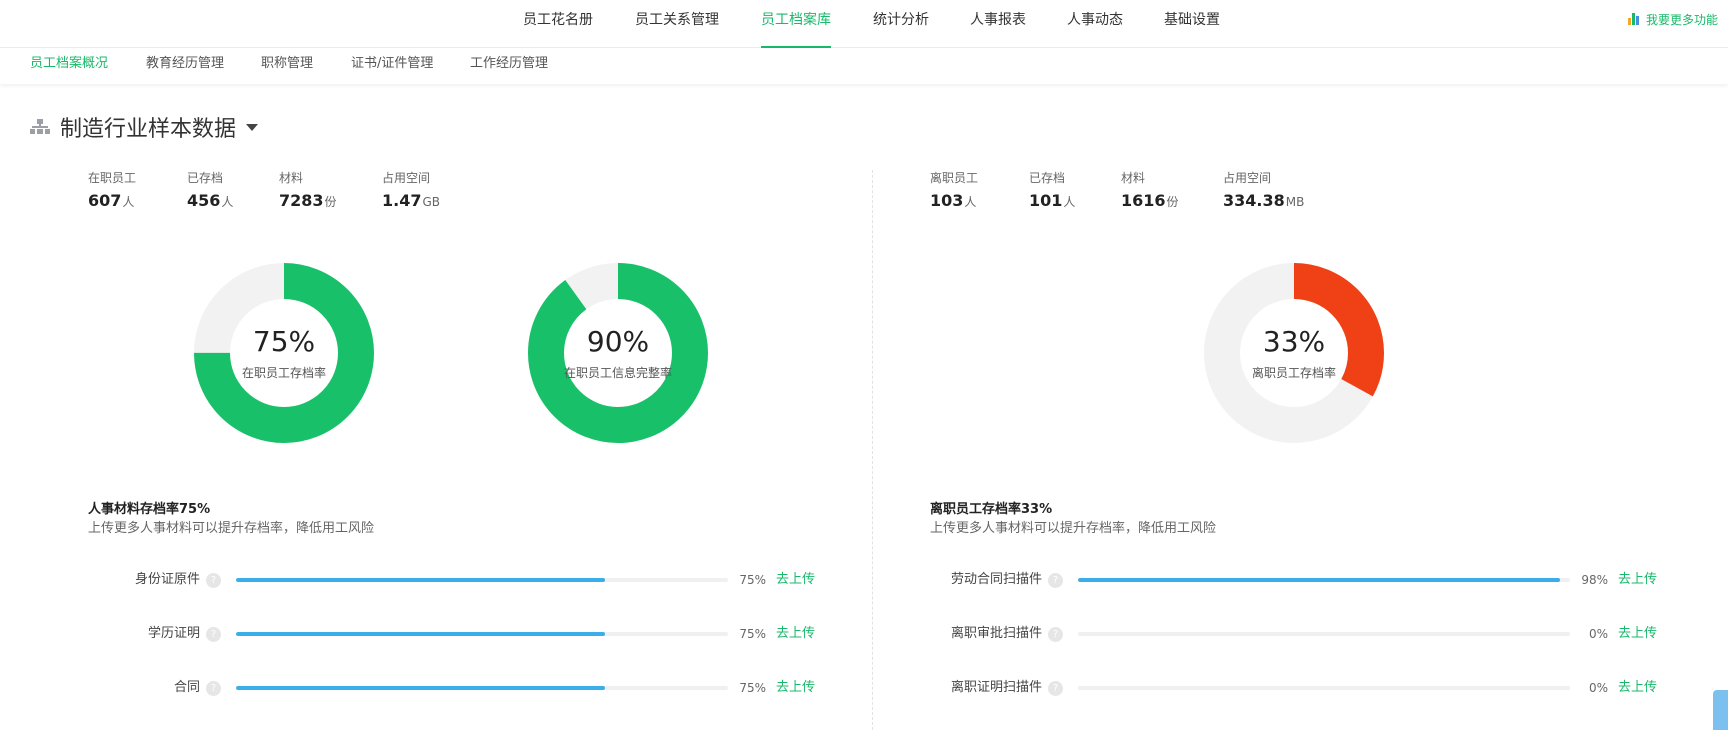 Image resolution: width=1728 pixels, height=730 pixels. Describe the element at coordinates (283, 373) in the screenshot. I see `donut-caption: 在职员工存档率` at that location.